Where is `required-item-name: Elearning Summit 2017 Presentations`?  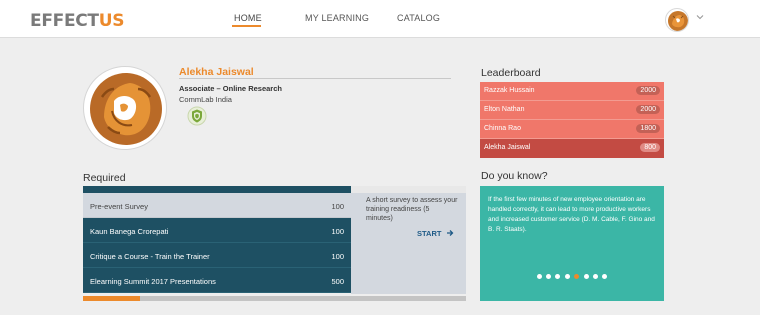
required-item-name: Elearning Summit 2017 Presentations is located at coordinates (153, 281).